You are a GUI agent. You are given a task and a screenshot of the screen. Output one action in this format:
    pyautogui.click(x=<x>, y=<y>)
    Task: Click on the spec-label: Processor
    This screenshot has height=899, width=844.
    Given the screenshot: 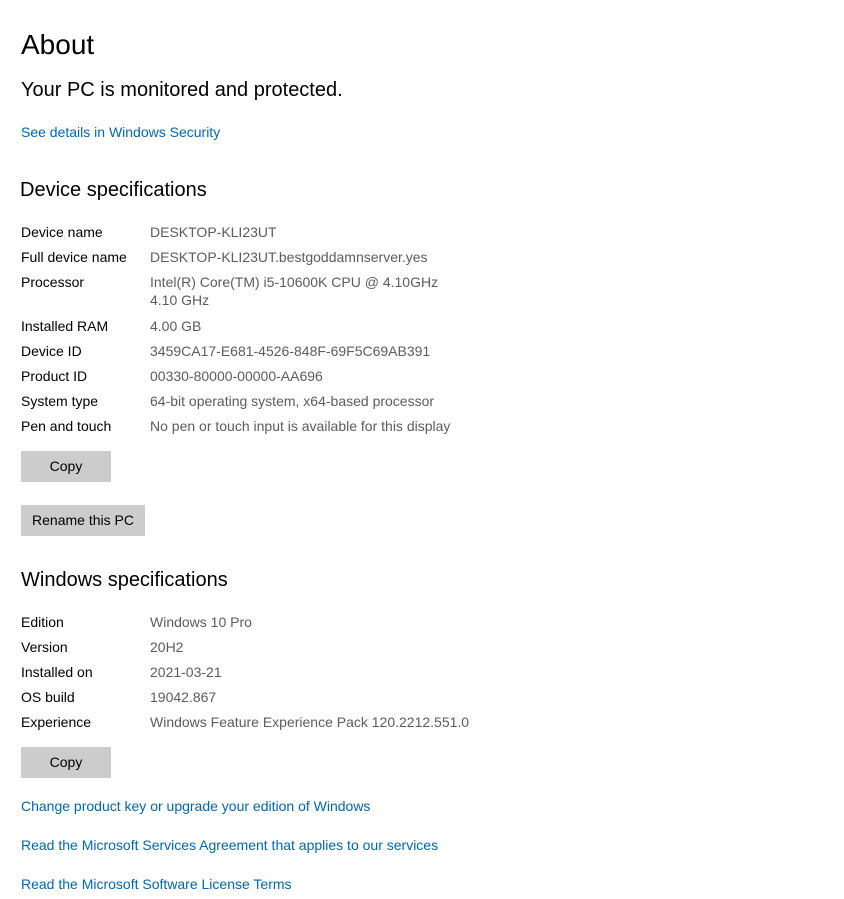 What is the action you would take?
    pyautogui.click(x=53, y=282)
    